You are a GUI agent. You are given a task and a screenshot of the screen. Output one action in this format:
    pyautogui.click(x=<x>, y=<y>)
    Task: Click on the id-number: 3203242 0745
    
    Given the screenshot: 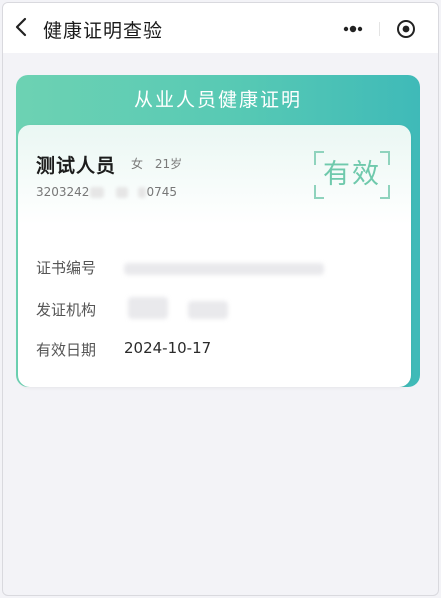 What is the action you would take?
    pyautogui.click(x=106, y=194)
    